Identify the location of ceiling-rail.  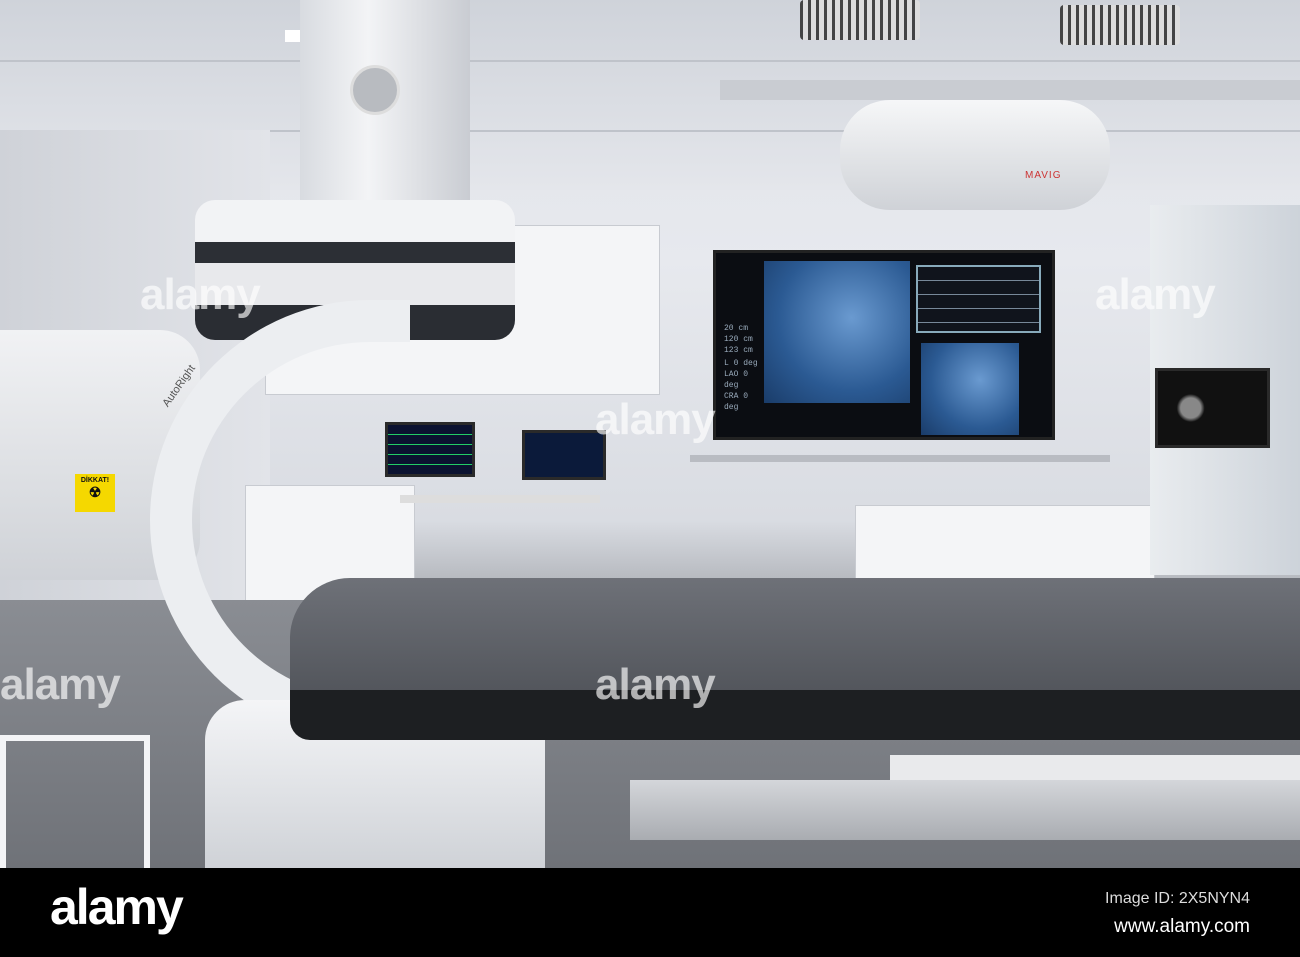
(1010, 90).